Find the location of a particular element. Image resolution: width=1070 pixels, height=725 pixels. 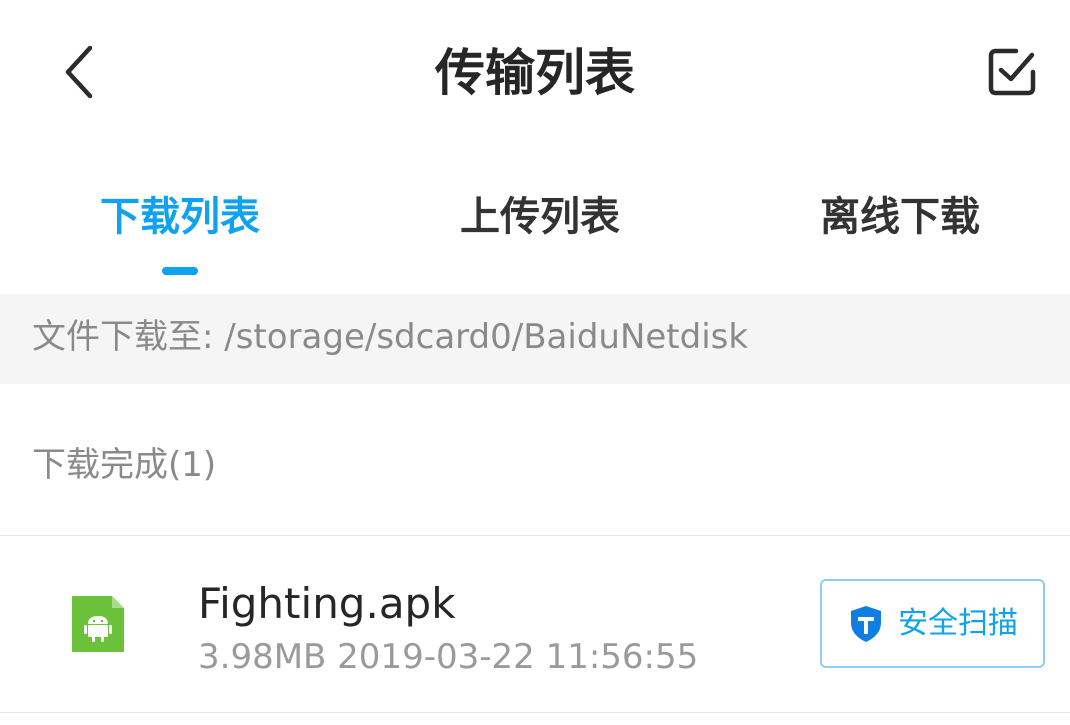

divider is located at coordinates (535, 712).